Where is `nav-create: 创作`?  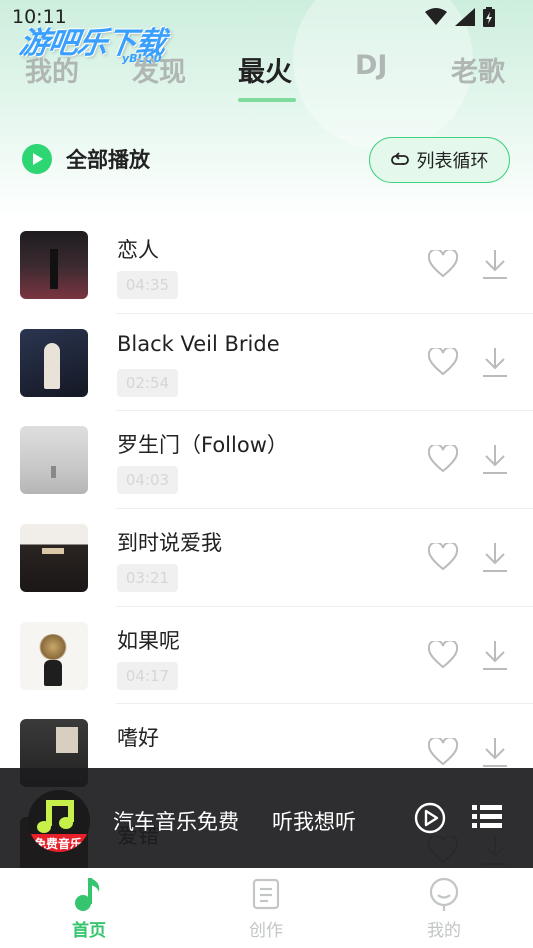 nav-create: 创作 is located at coordinates (266, 908).